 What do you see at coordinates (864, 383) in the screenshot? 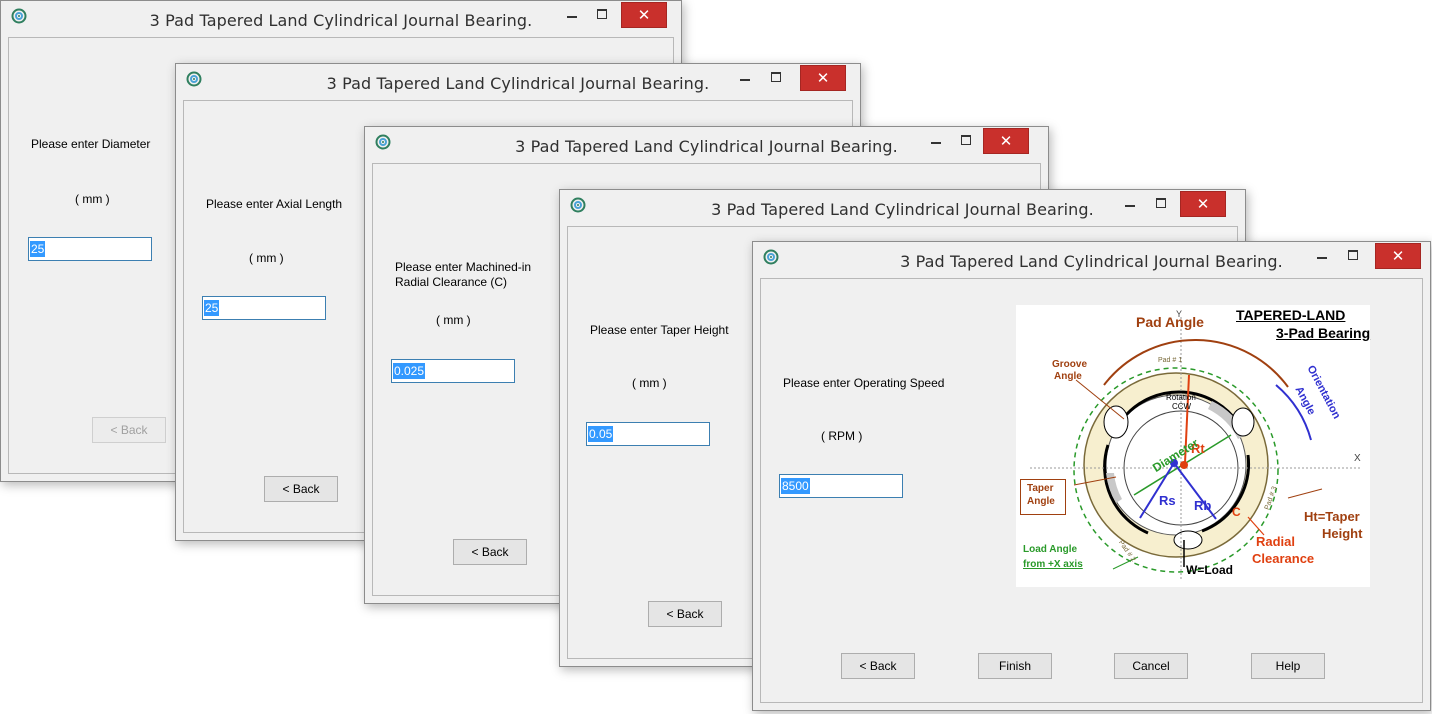
I see `prompt-label: Please enter Operating Speed` at bounding box center [864, 383].